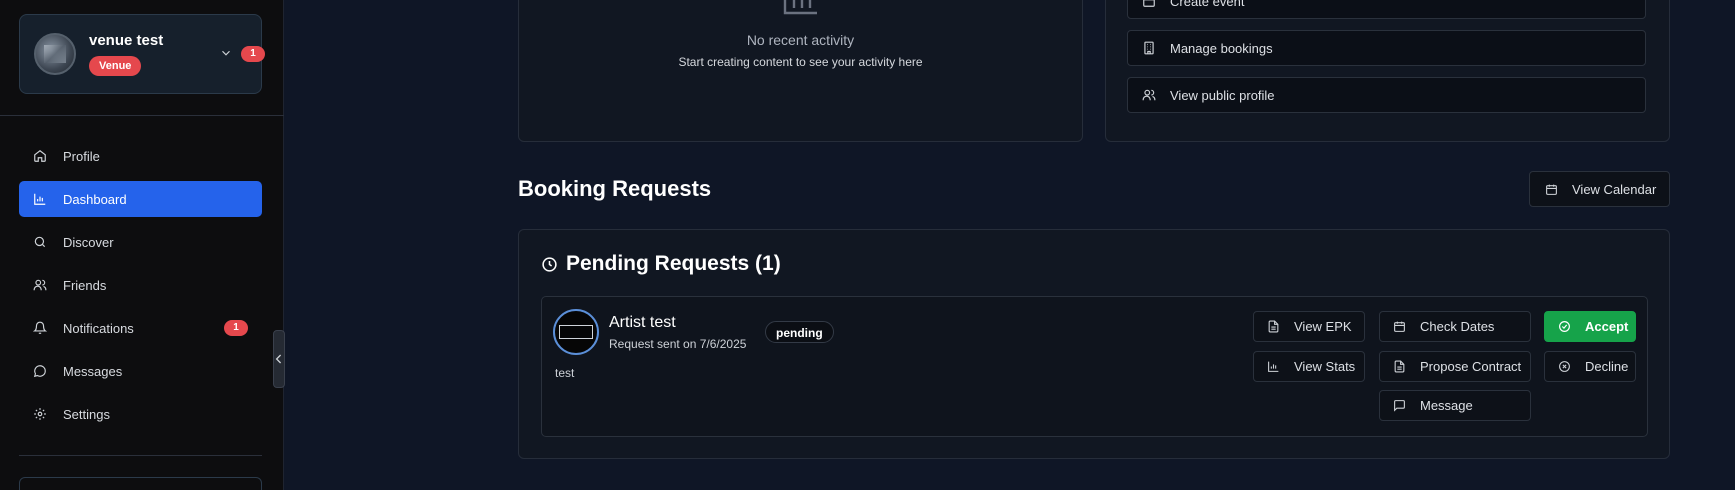  I want to click on gear-icon, so click(40, 414).